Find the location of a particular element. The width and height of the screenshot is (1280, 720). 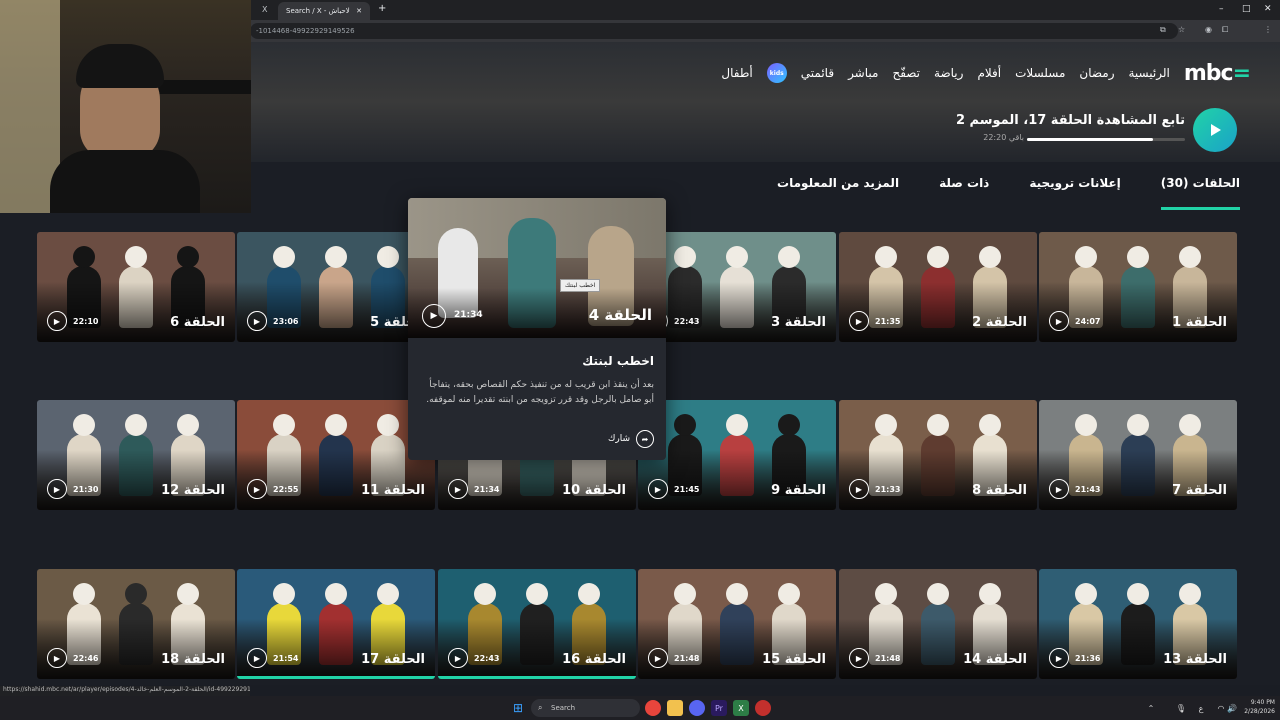

nav-kids: أطفال is located at coordinates (736, 73).